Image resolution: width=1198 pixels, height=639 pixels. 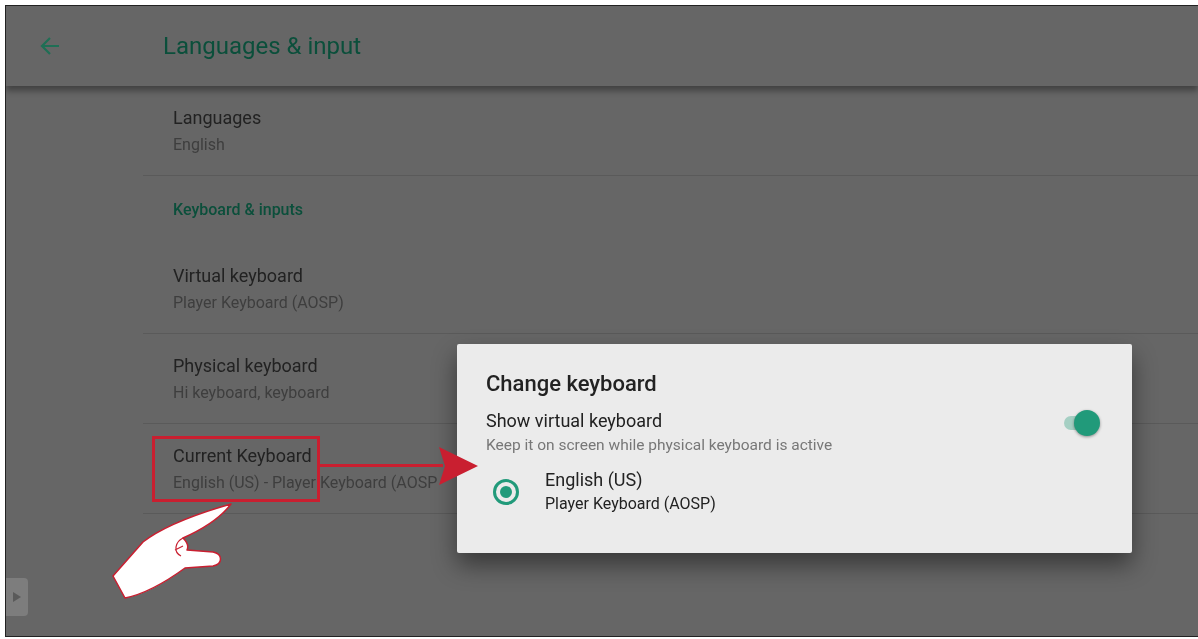 What do you see at coordinates (245, 365) in the screenshot?
I see `item-title: Physical keyboard` at bounding box center [245, 365].